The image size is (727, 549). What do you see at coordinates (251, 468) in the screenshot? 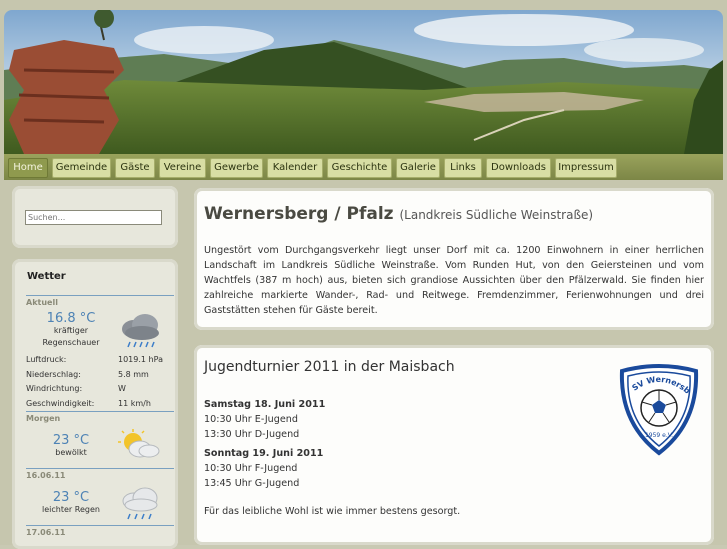
I see `event-item: 10:30 Uhr F-Jugend` at bounding box center [251, 468].